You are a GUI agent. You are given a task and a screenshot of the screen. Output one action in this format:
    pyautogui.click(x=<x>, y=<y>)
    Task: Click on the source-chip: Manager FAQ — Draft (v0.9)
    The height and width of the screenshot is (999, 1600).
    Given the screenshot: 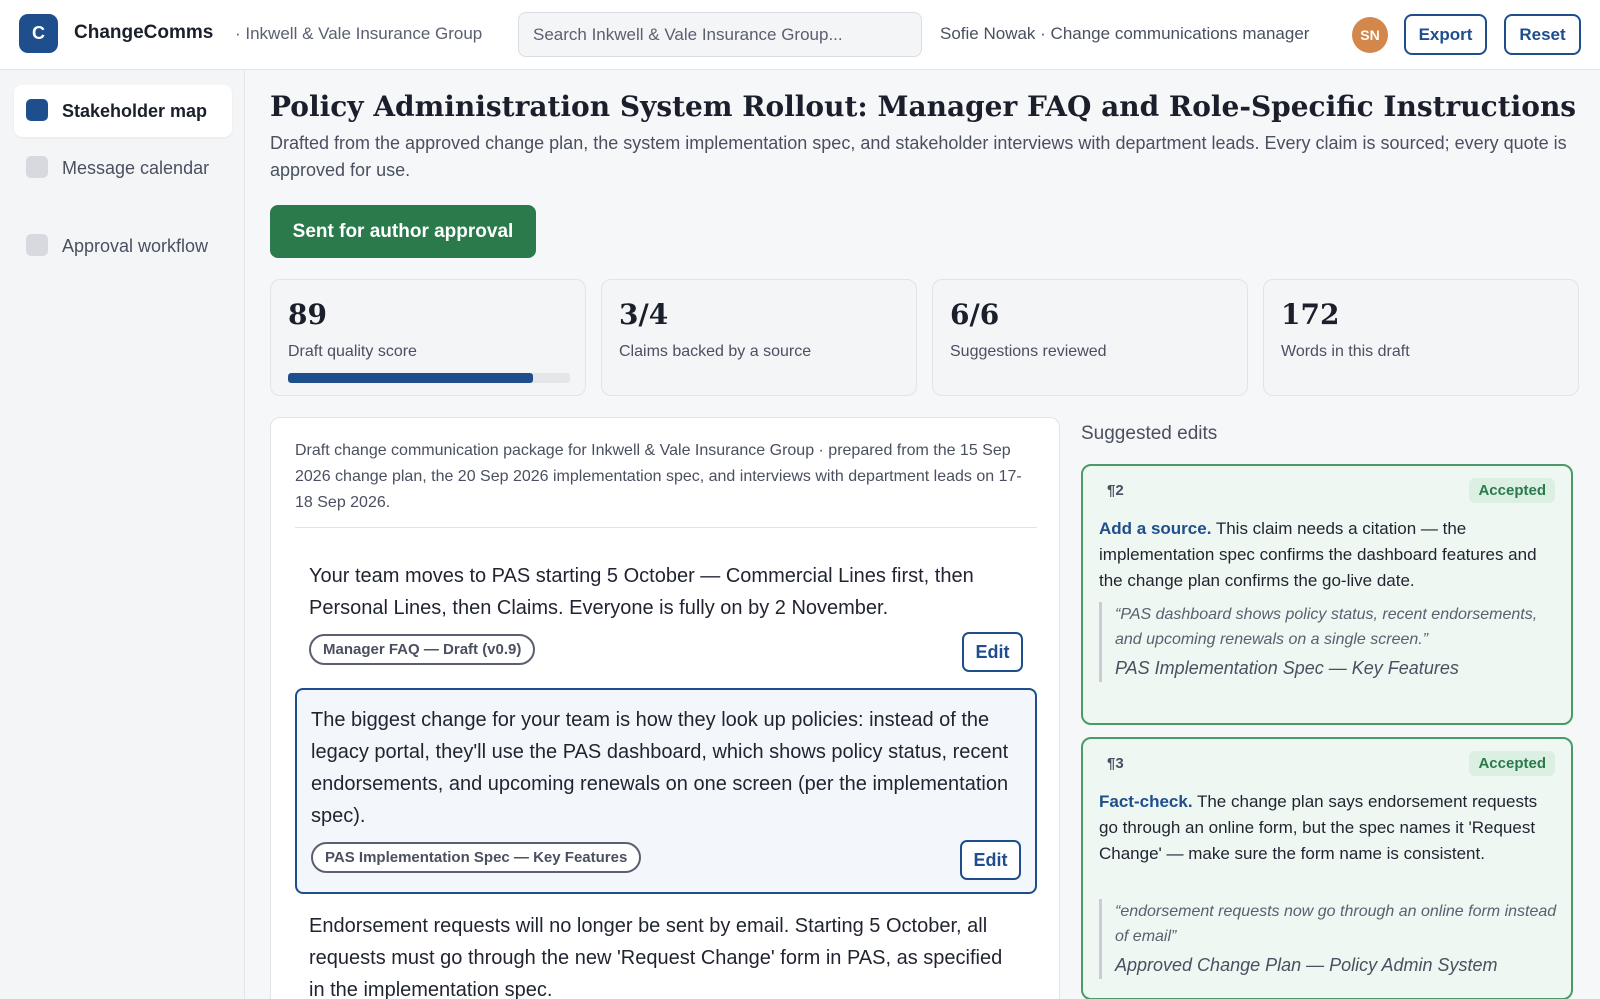 What is the action you would take?
    pyautogui.click(x=422, y=649)
    